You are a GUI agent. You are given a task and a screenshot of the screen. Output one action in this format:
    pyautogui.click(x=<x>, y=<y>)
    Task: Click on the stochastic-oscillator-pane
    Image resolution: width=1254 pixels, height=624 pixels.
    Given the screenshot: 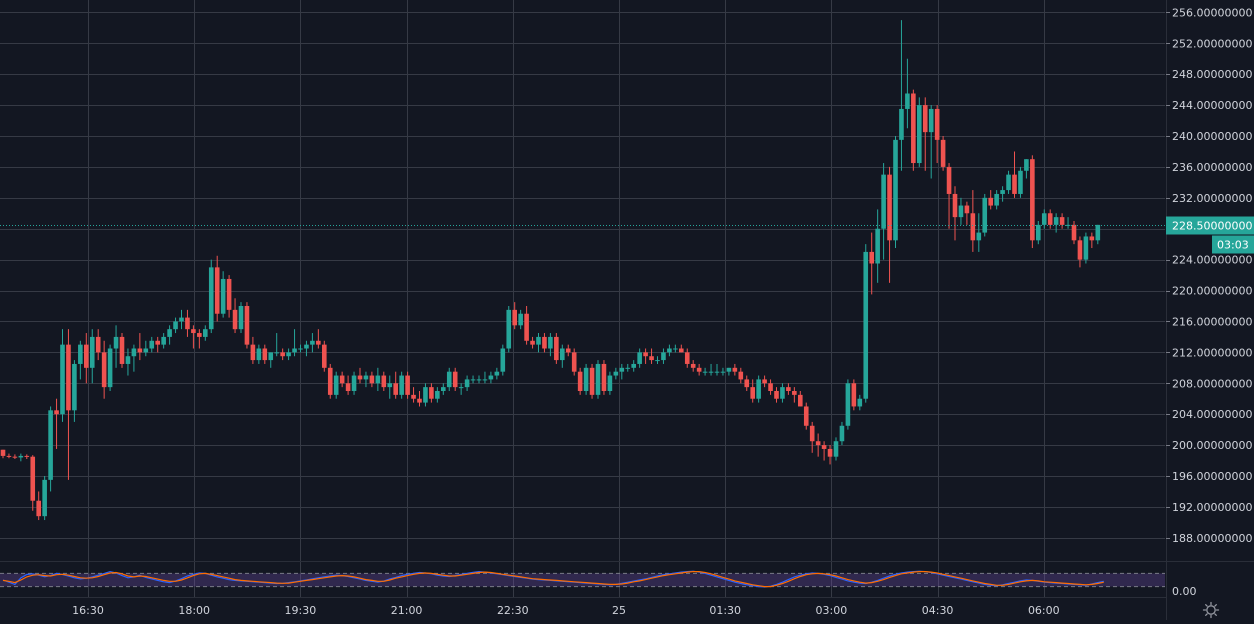 What is the action you would take?
    pyautogui.click(x=582, y=579)
    